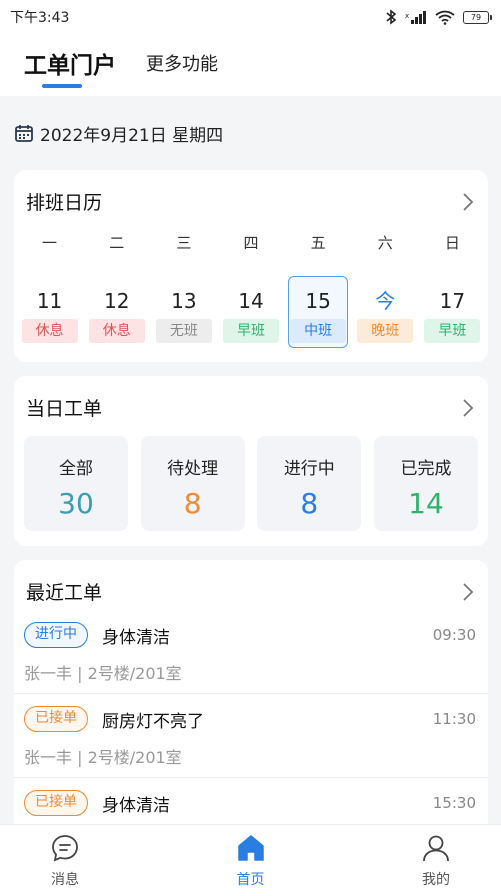 The image size is (501, 896). I want to click on weekday-label: 五, so click(318, 243).